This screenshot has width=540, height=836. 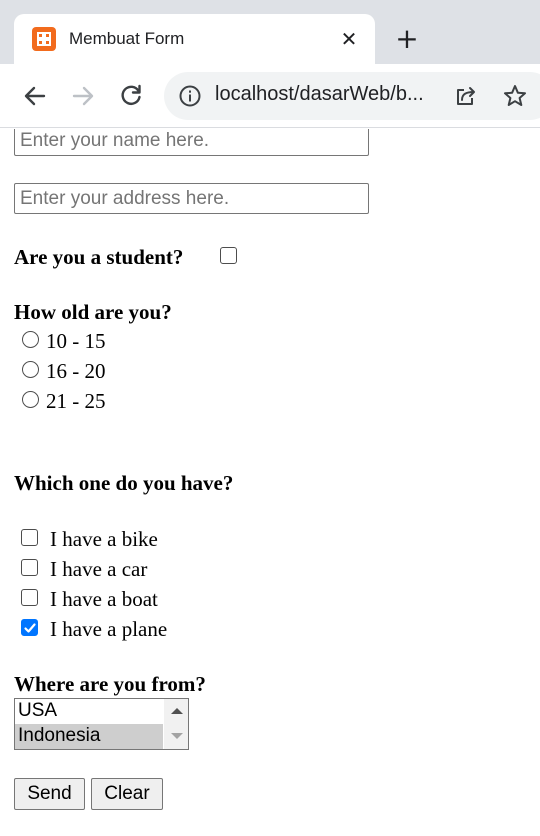 What do you see at coordinates (29, 597) in the screenshot?
I see `boat-checkbox` at bounding box center [29, 597].